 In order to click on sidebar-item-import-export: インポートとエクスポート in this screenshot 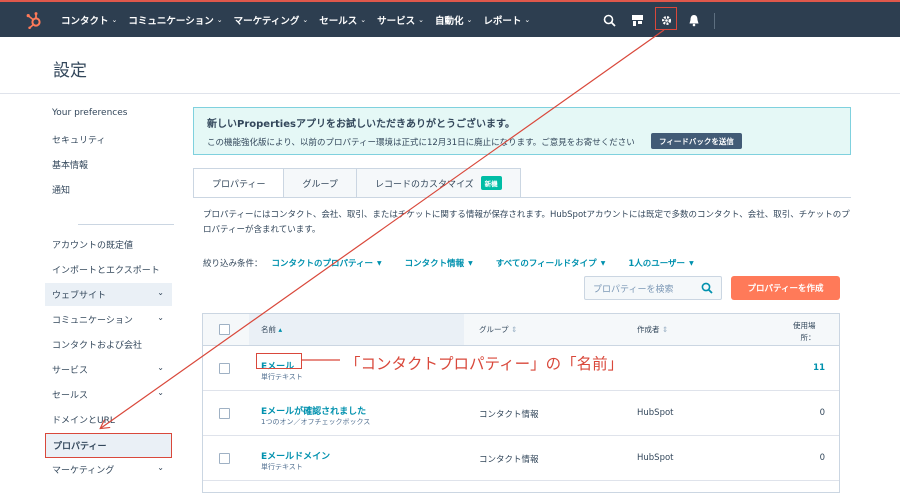, I will do `click(108, 269)`.